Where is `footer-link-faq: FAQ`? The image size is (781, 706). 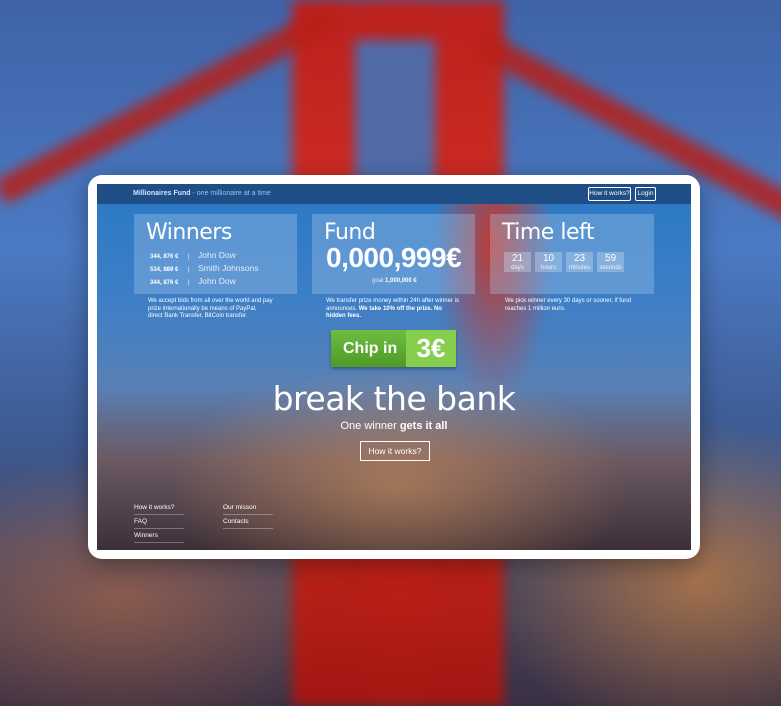 footer-link-faq: FAQ is located at coordinates (159, 523).